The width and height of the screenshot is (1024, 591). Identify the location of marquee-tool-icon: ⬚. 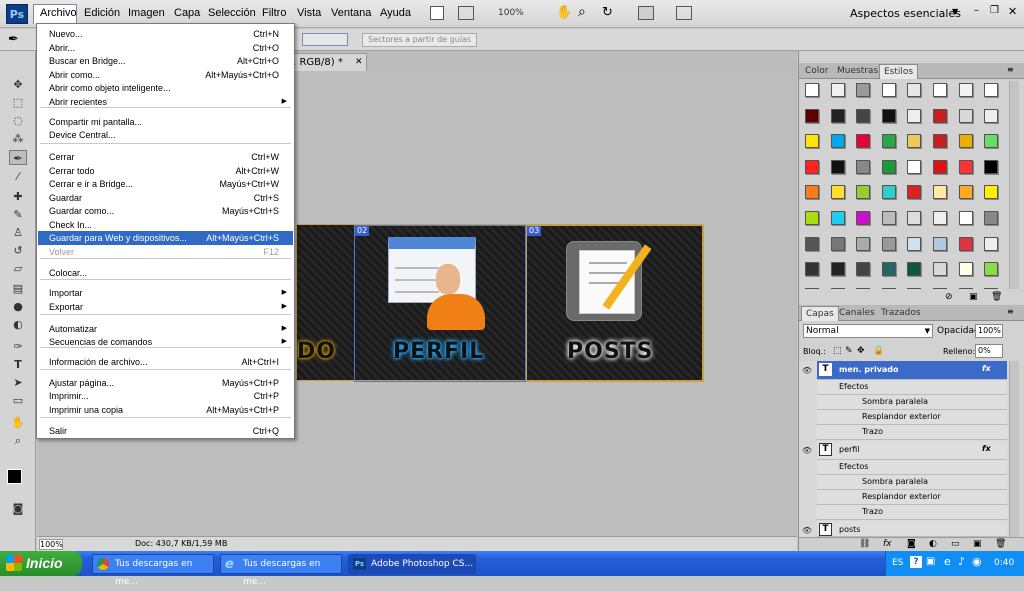
(18, 102).